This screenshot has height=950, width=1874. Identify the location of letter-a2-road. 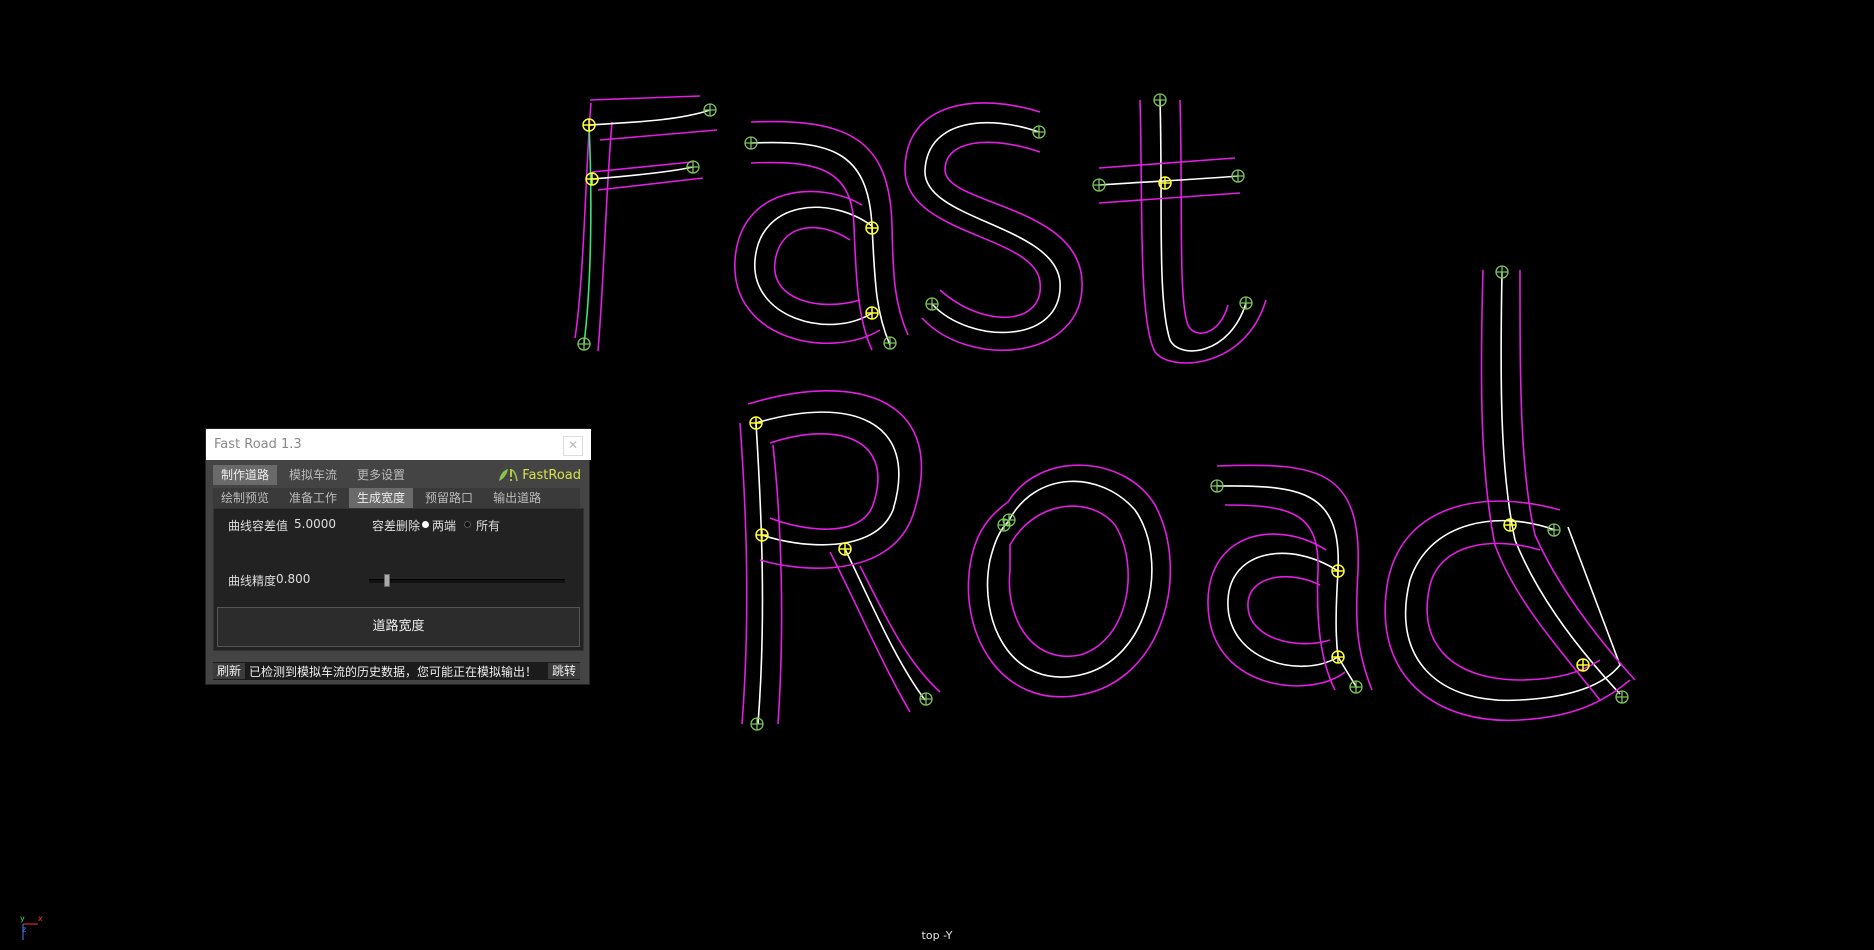
(1290, 577).